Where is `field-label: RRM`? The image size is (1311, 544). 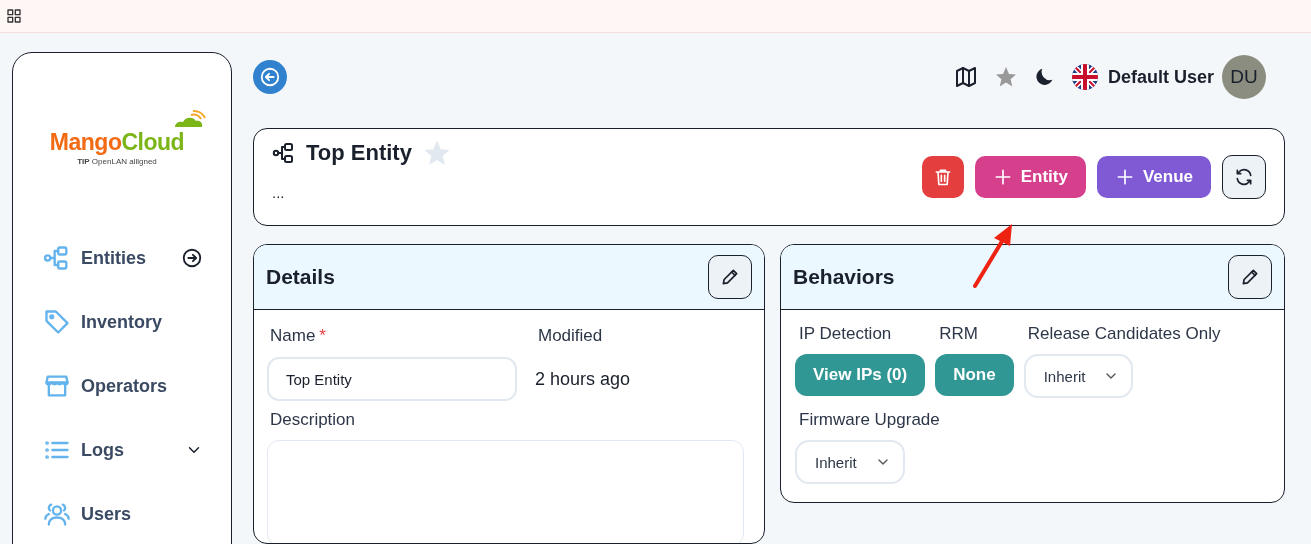
field-label: RRM is located at coordinates (958, 334).